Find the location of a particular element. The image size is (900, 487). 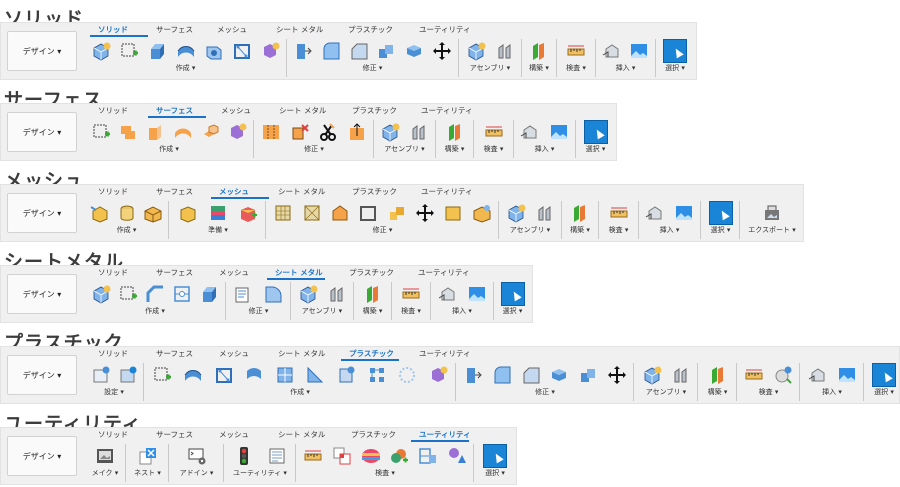

group-label: ネスト ▾ is located at coordinates (147, 473).